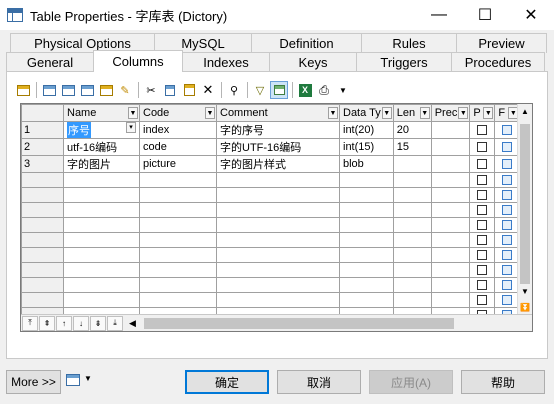  What do you see at coordinates (178, 164) in the screenshot?
I see `cell-code: picture` at bounding box center [178, 164].